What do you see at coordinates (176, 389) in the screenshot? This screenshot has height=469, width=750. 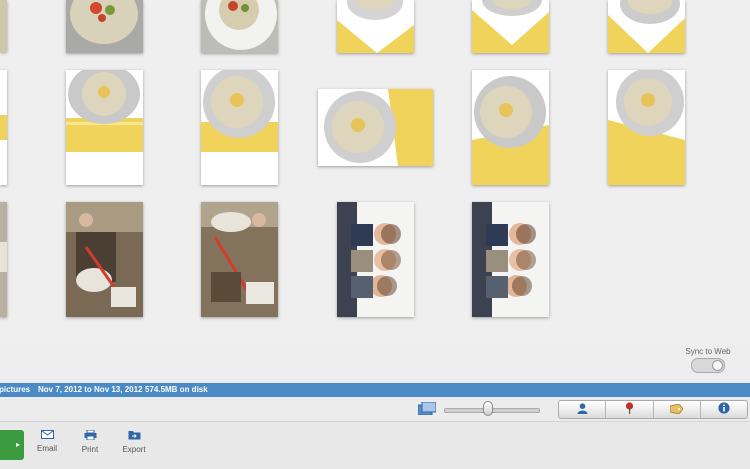 I see `disk-usage: 574.5MB on disk` at bounding box center [176, 389].